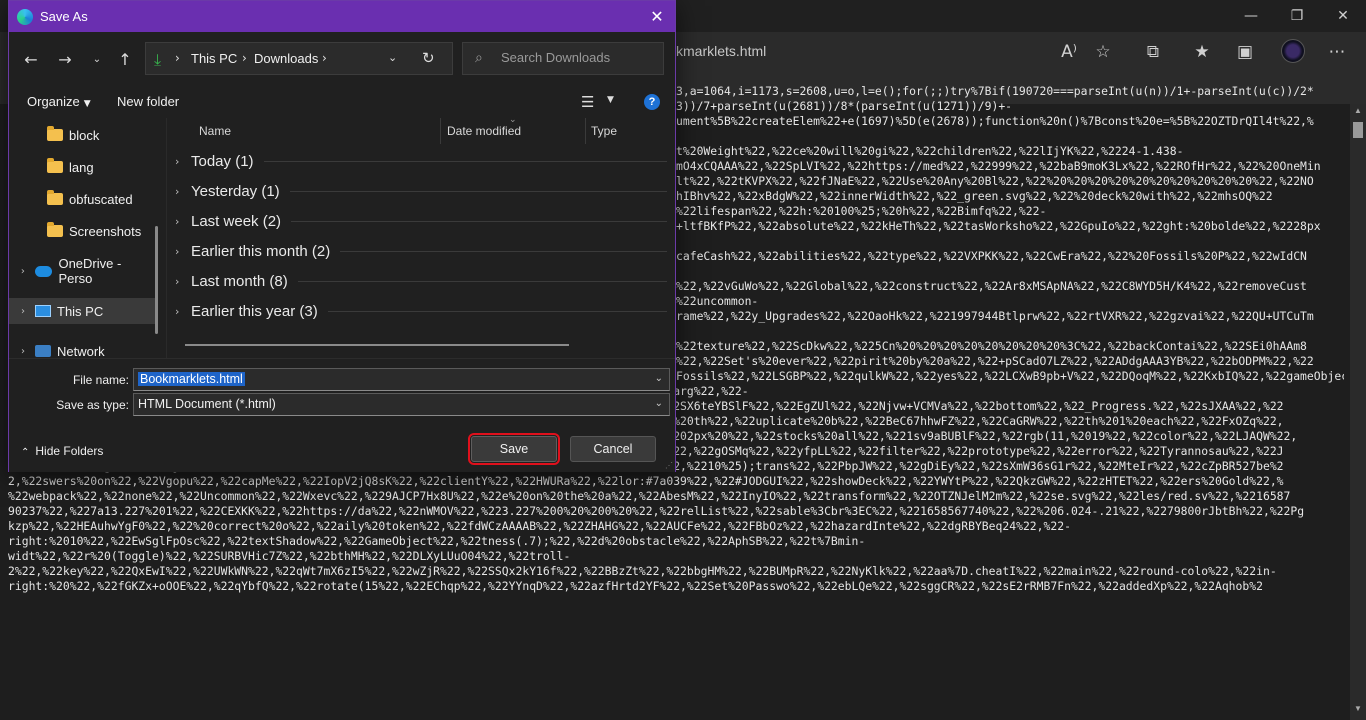 Image resolution: width=1366 pixels, height=720 pixels. I want to click on file-name-dropdown-icon: ⌄, so click(659, 378).